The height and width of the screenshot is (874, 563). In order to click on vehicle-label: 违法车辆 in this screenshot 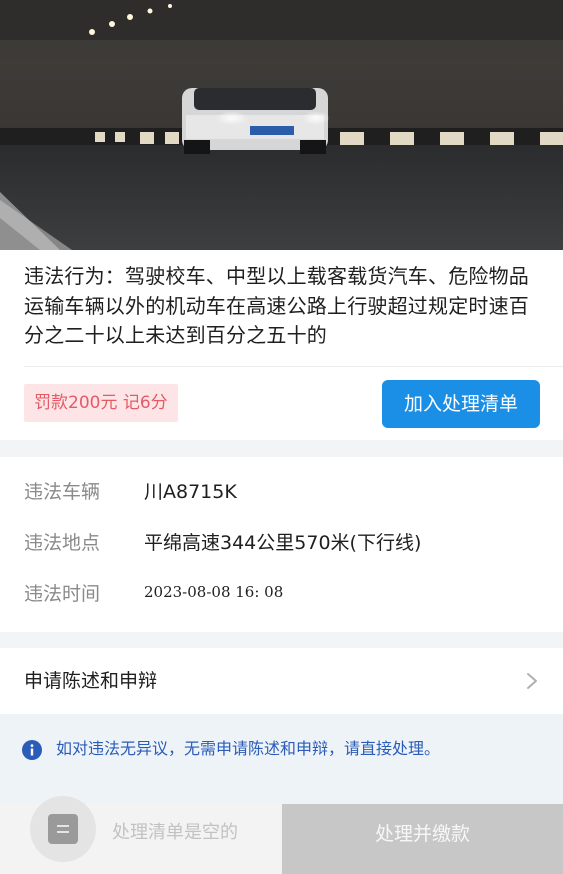, I will do `click(62, 491)`.